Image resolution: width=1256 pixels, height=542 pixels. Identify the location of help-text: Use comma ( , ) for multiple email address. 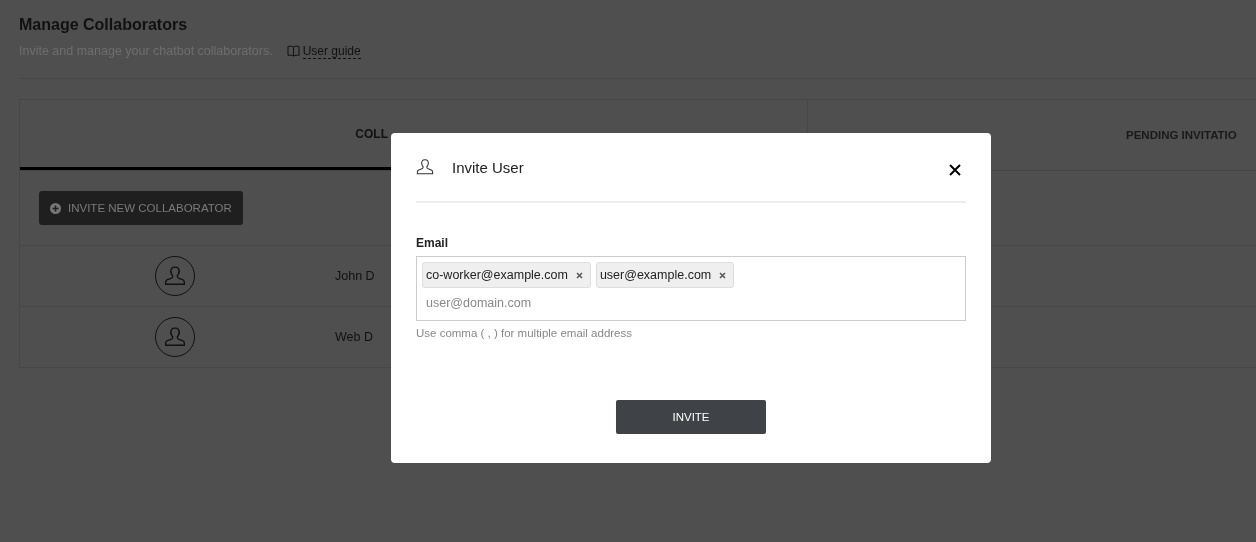
(524, 333).